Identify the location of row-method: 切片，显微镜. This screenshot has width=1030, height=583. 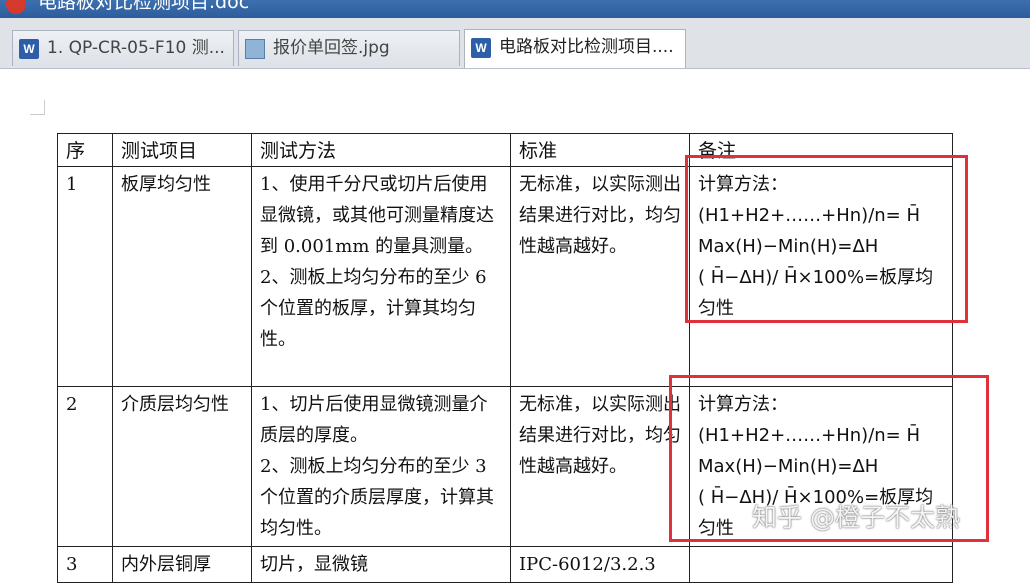
(381, 564).